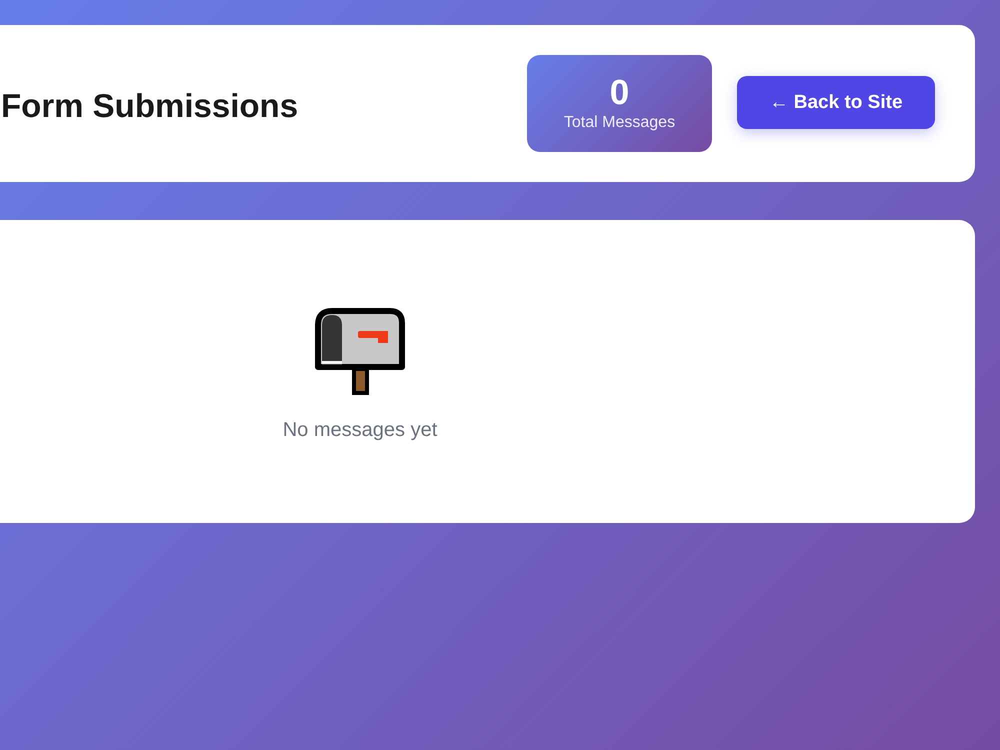  Describe the element at coordinates (360, 351) in the screenshot. I see `mailbox-icon` at that location.